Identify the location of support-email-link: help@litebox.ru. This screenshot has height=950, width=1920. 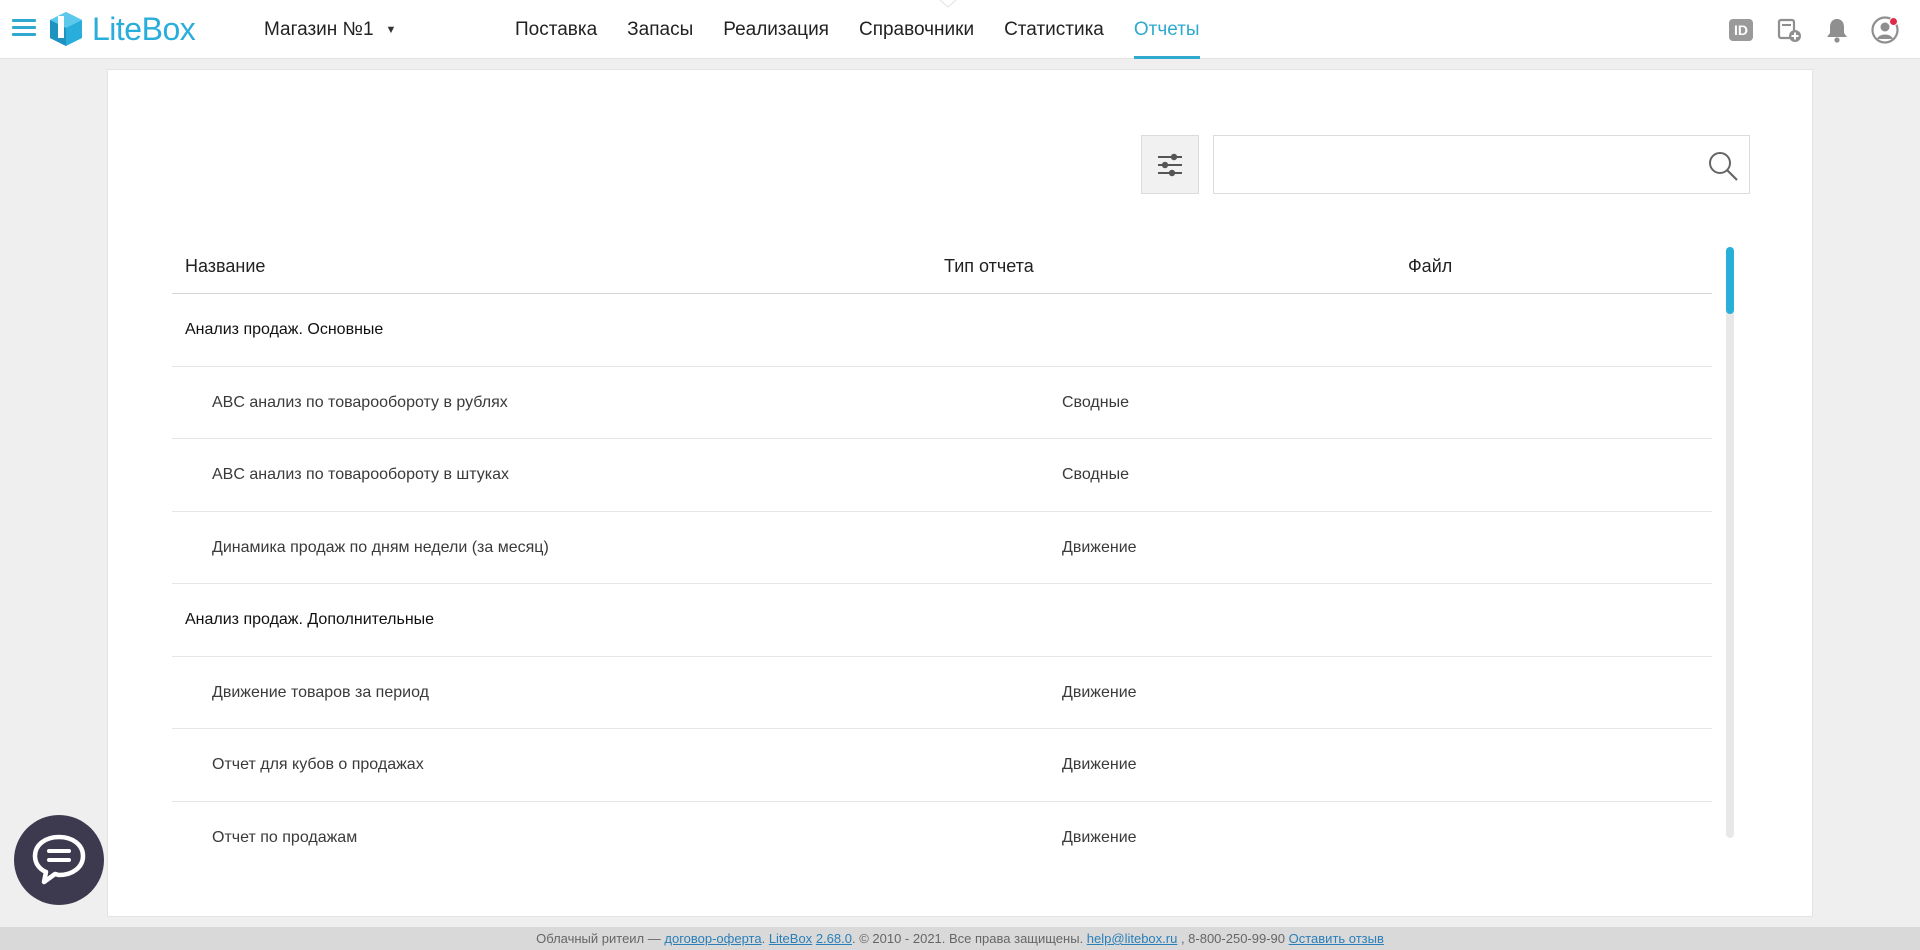
(1132, 938).